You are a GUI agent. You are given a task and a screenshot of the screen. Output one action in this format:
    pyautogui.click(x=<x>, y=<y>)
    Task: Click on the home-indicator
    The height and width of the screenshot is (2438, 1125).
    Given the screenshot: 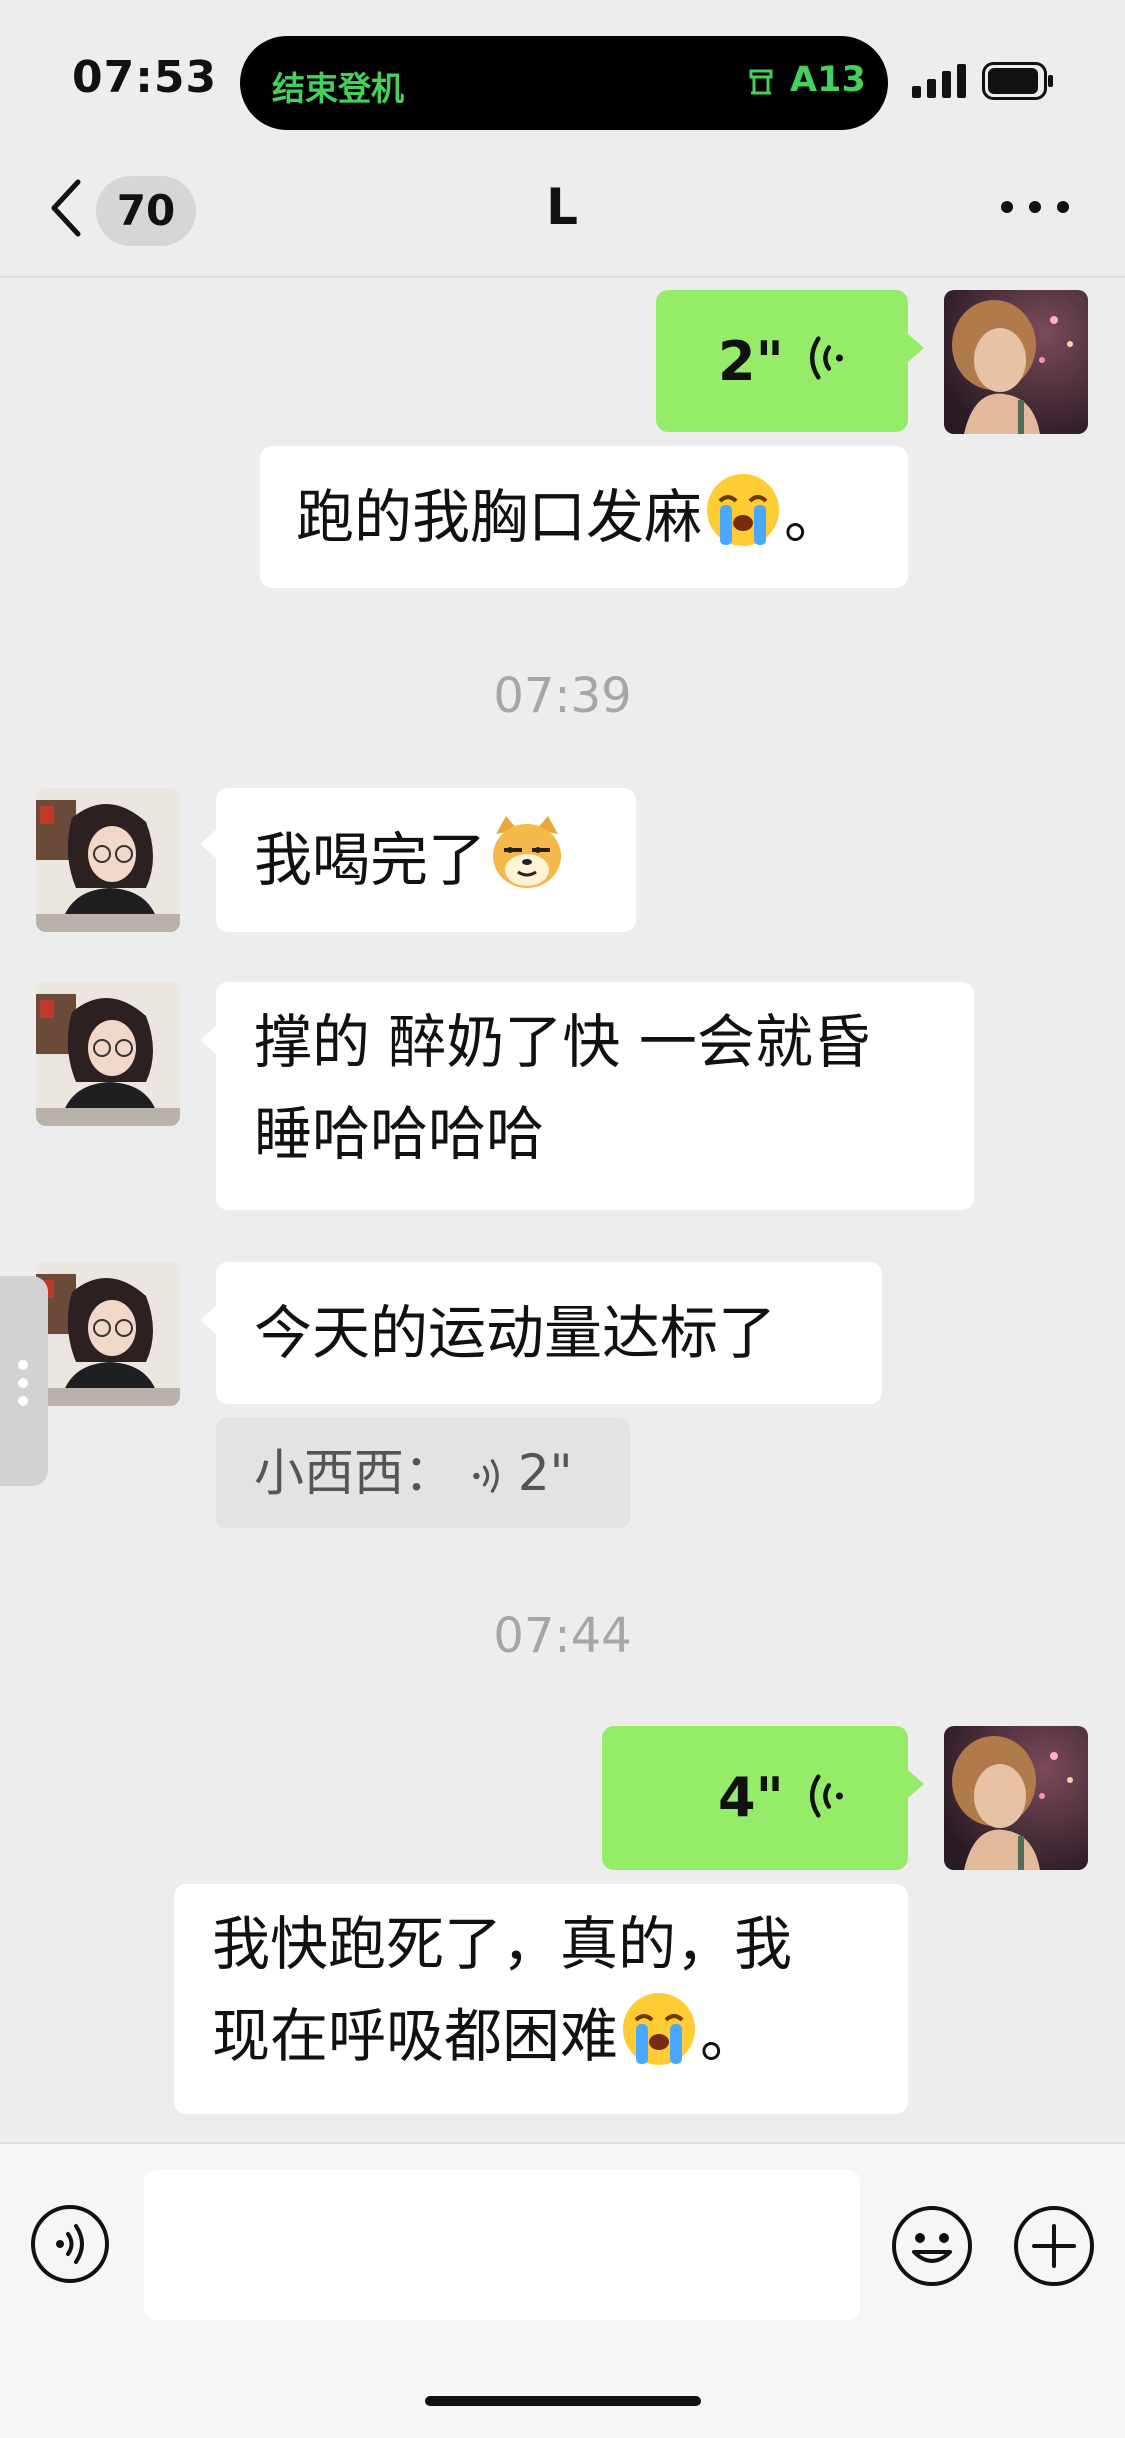 What is the action you would take?
    pyautogui.click(x=563, y=2401)
    